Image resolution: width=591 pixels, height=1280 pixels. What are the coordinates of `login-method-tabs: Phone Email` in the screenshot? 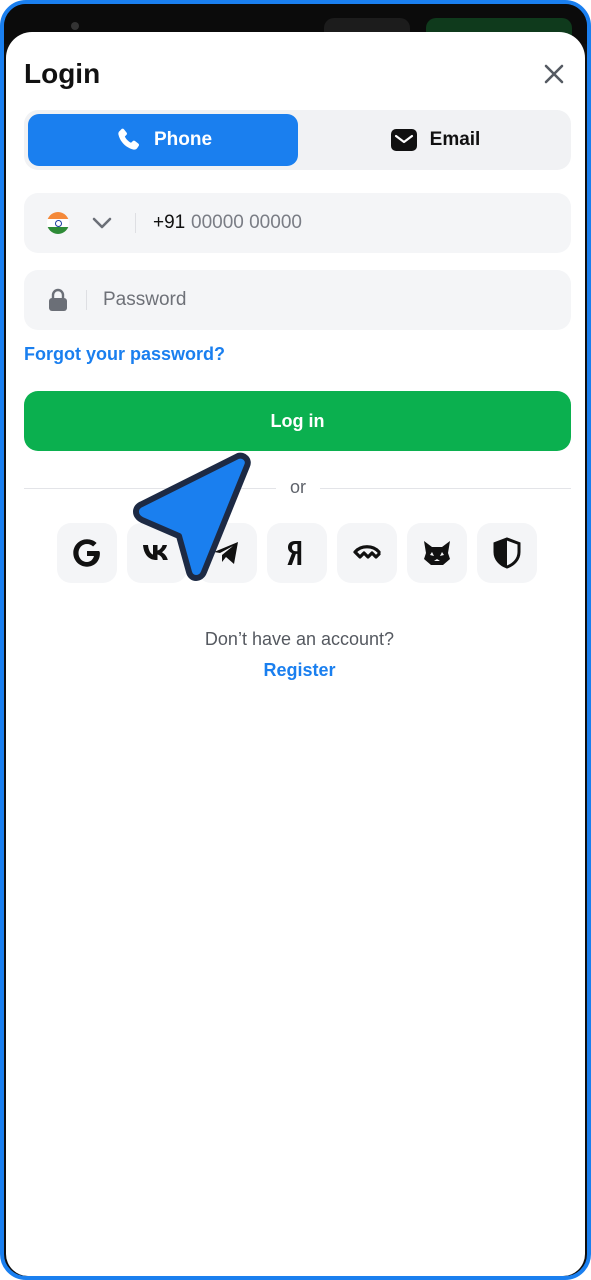 It's located at (297, 140).